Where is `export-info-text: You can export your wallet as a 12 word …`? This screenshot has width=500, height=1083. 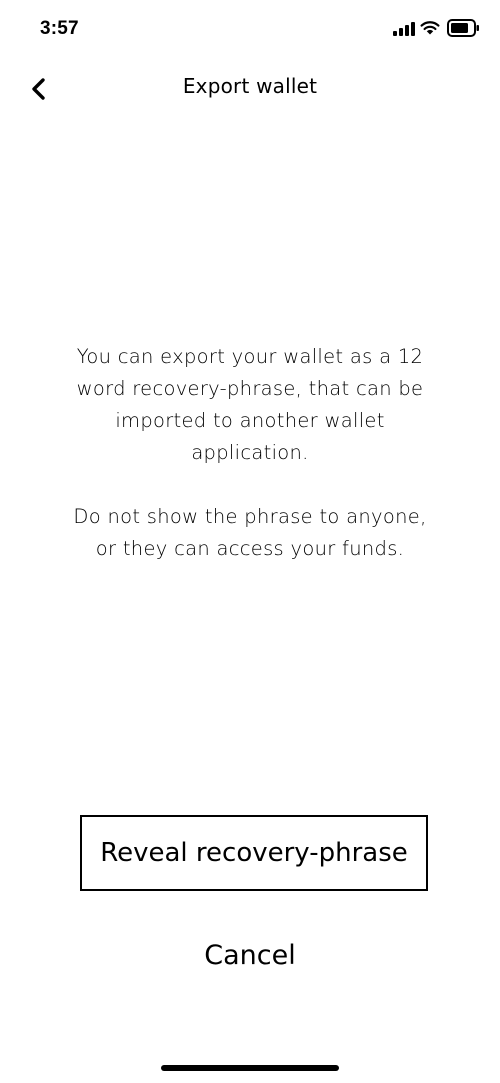 export-info-text: You can export your wallet as a 12 word … is located at coordinates (250, 453).